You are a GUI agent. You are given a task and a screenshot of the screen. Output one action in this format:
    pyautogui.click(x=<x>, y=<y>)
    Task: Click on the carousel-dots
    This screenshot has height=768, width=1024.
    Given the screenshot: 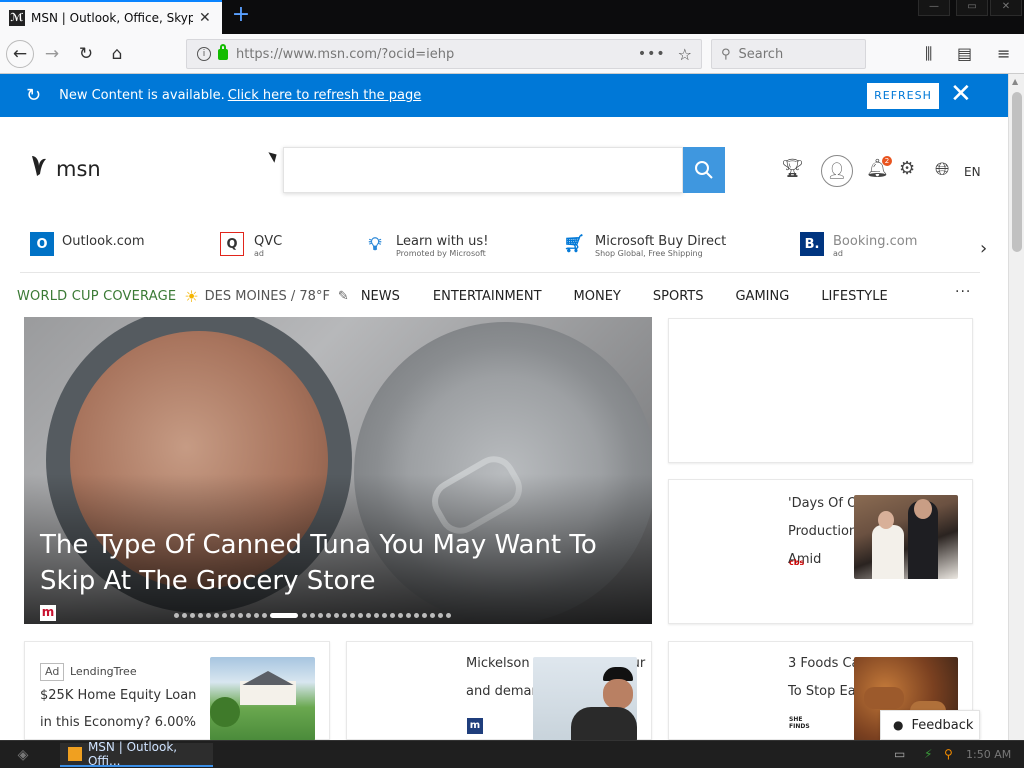 What is the action you would take?
    pyautogui.click(x=314, y=615)
    